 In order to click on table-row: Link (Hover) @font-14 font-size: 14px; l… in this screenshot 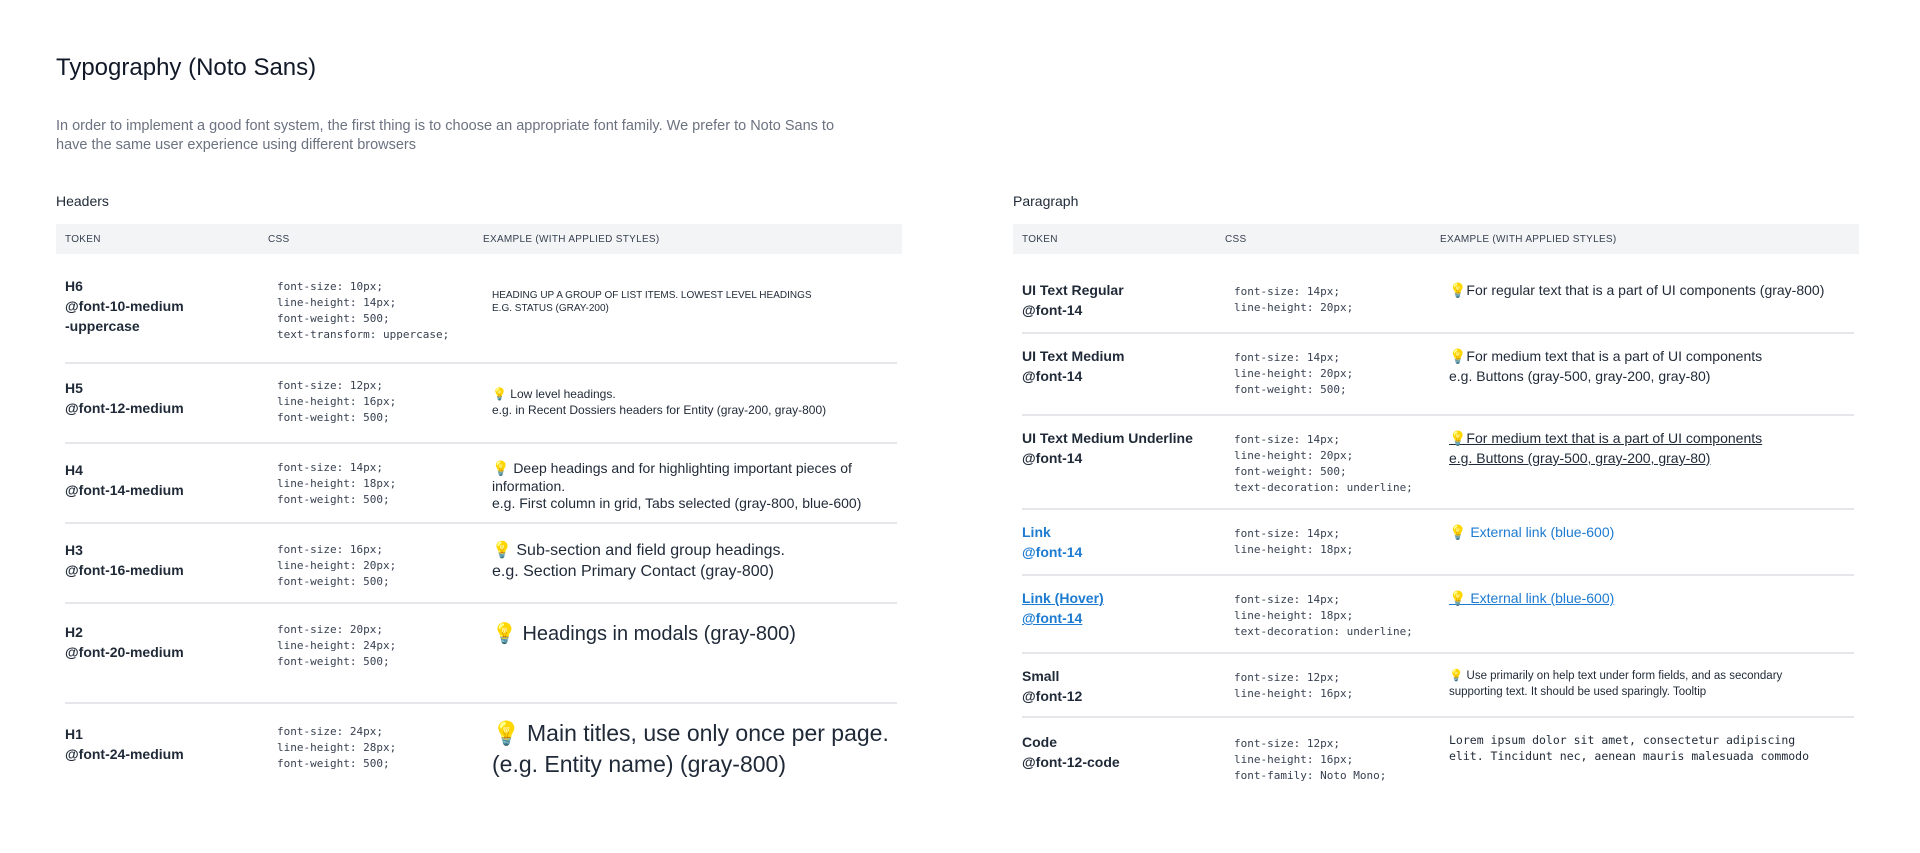, I will do `click(1438, 615)`.